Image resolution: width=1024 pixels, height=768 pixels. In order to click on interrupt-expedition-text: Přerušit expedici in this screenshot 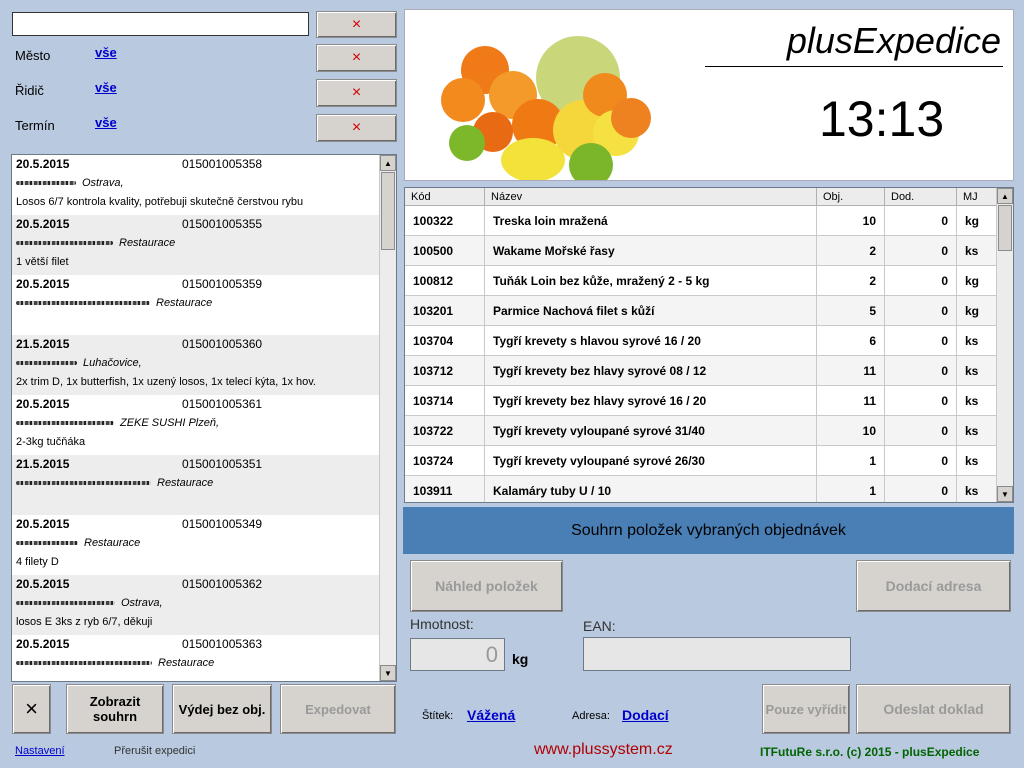, I will do `click(154, 751)`.